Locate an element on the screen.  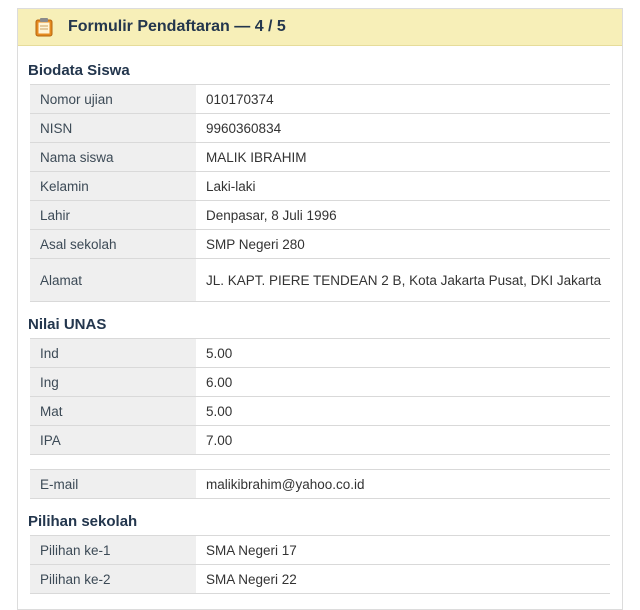
row-label: Nomor ujian is located at coordinates (113, 99).